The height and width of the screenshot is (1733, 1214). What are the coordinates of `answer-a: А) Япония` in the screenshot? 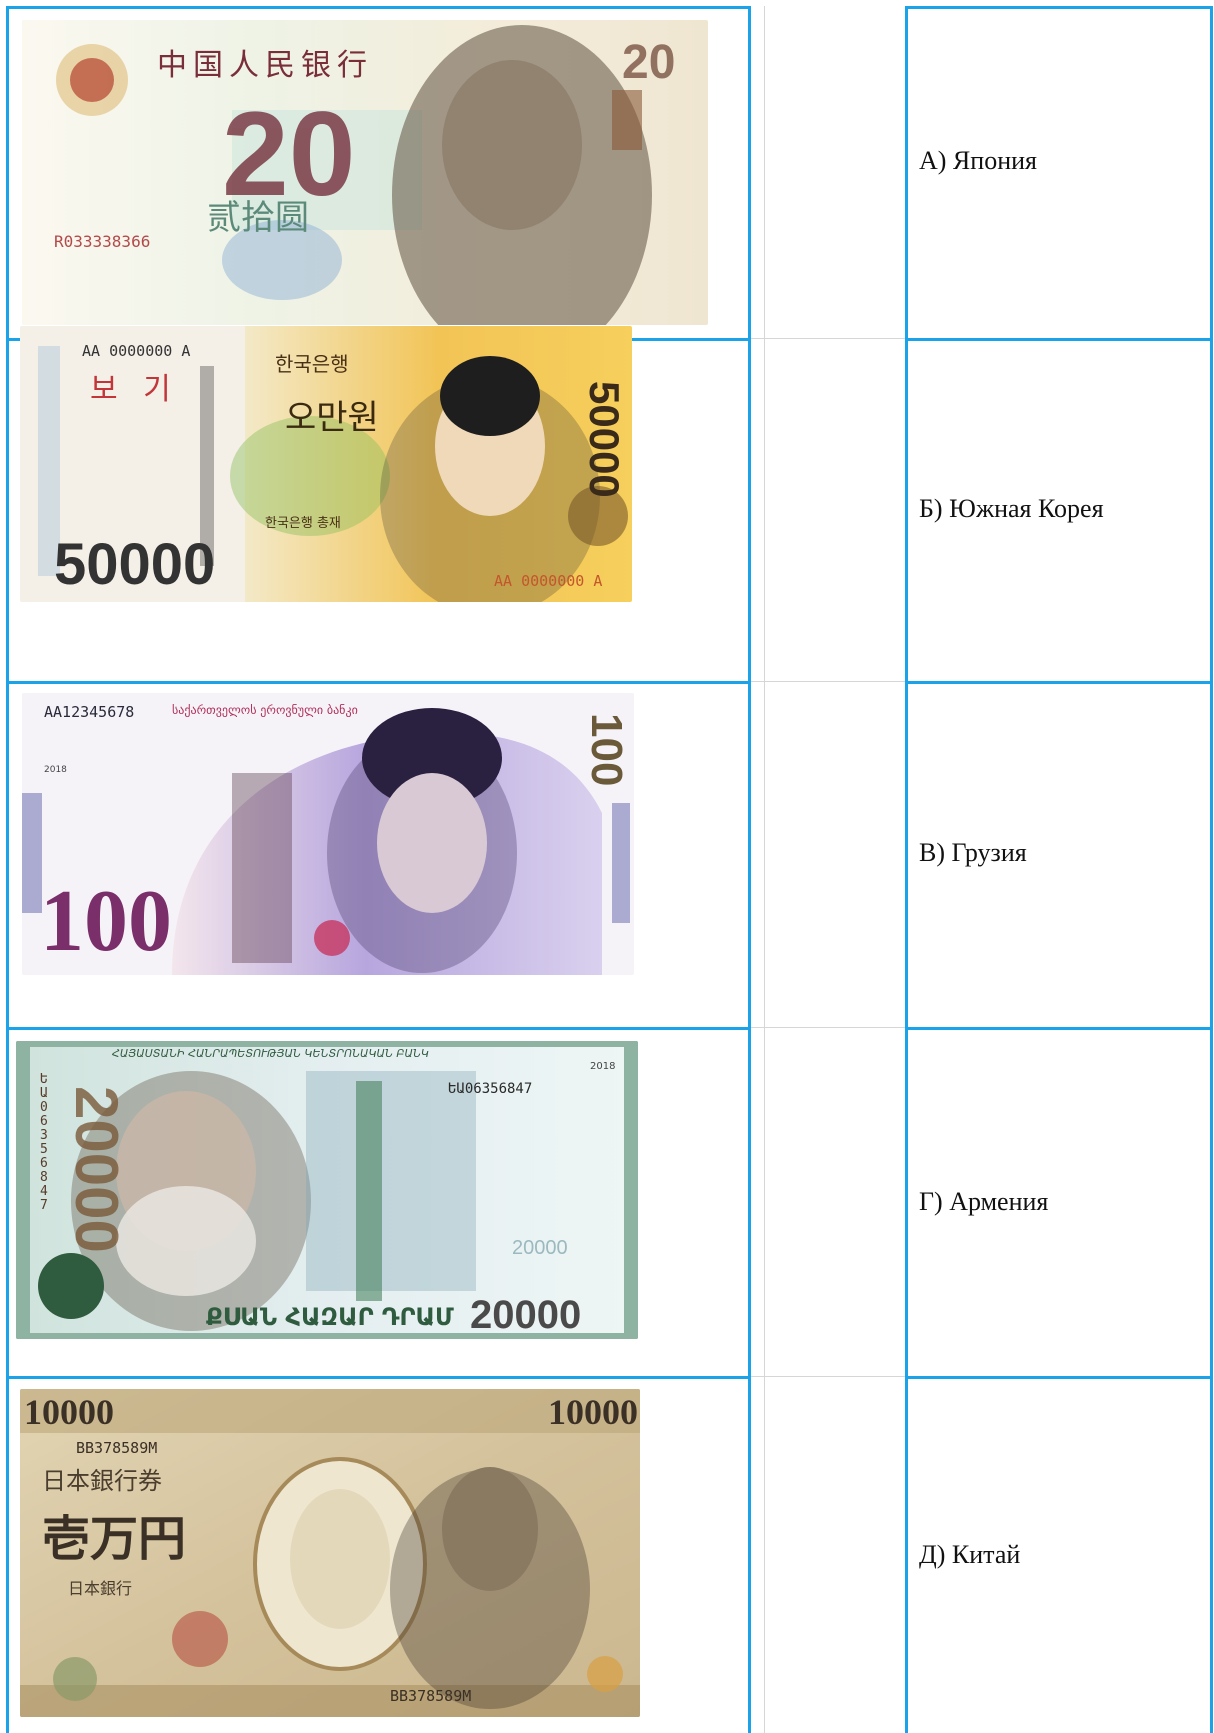 It's located at (978, 160).